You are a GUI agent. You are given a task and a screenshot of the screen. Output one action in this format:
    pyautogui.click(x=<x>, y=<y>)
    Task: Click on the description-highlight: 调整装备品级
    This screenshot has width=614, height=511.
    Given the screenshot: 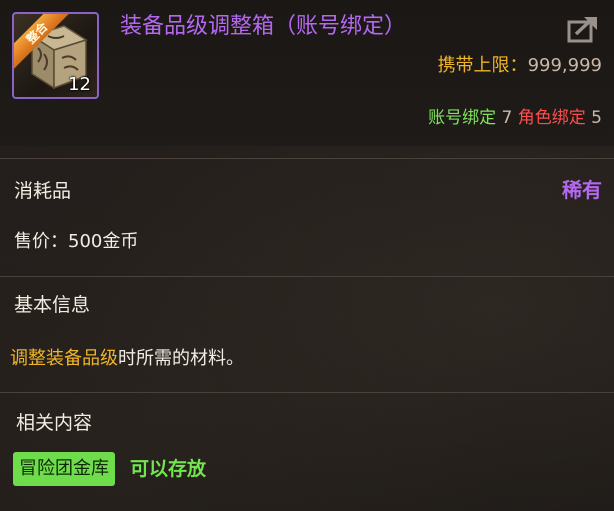 What is the action you would take?
    pyautogui.click(x=64, y=358)
    